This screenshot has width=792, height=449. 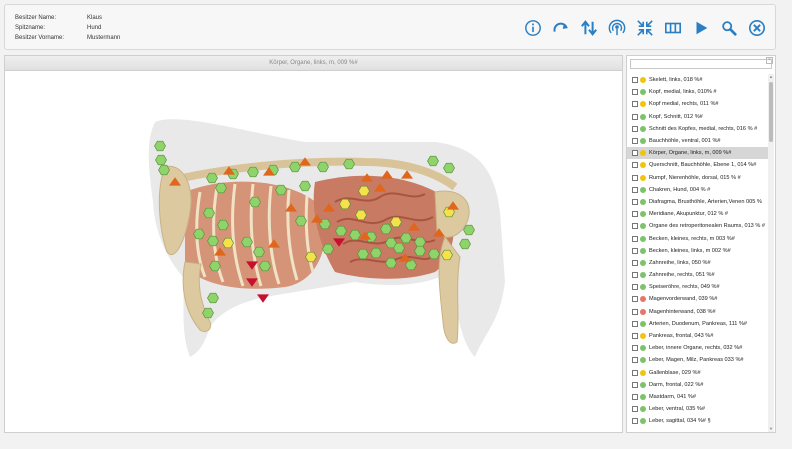 What do you see at coordinates (757, 28) in the screenshot?
I see `close-button` at bounding box center [757, 28].